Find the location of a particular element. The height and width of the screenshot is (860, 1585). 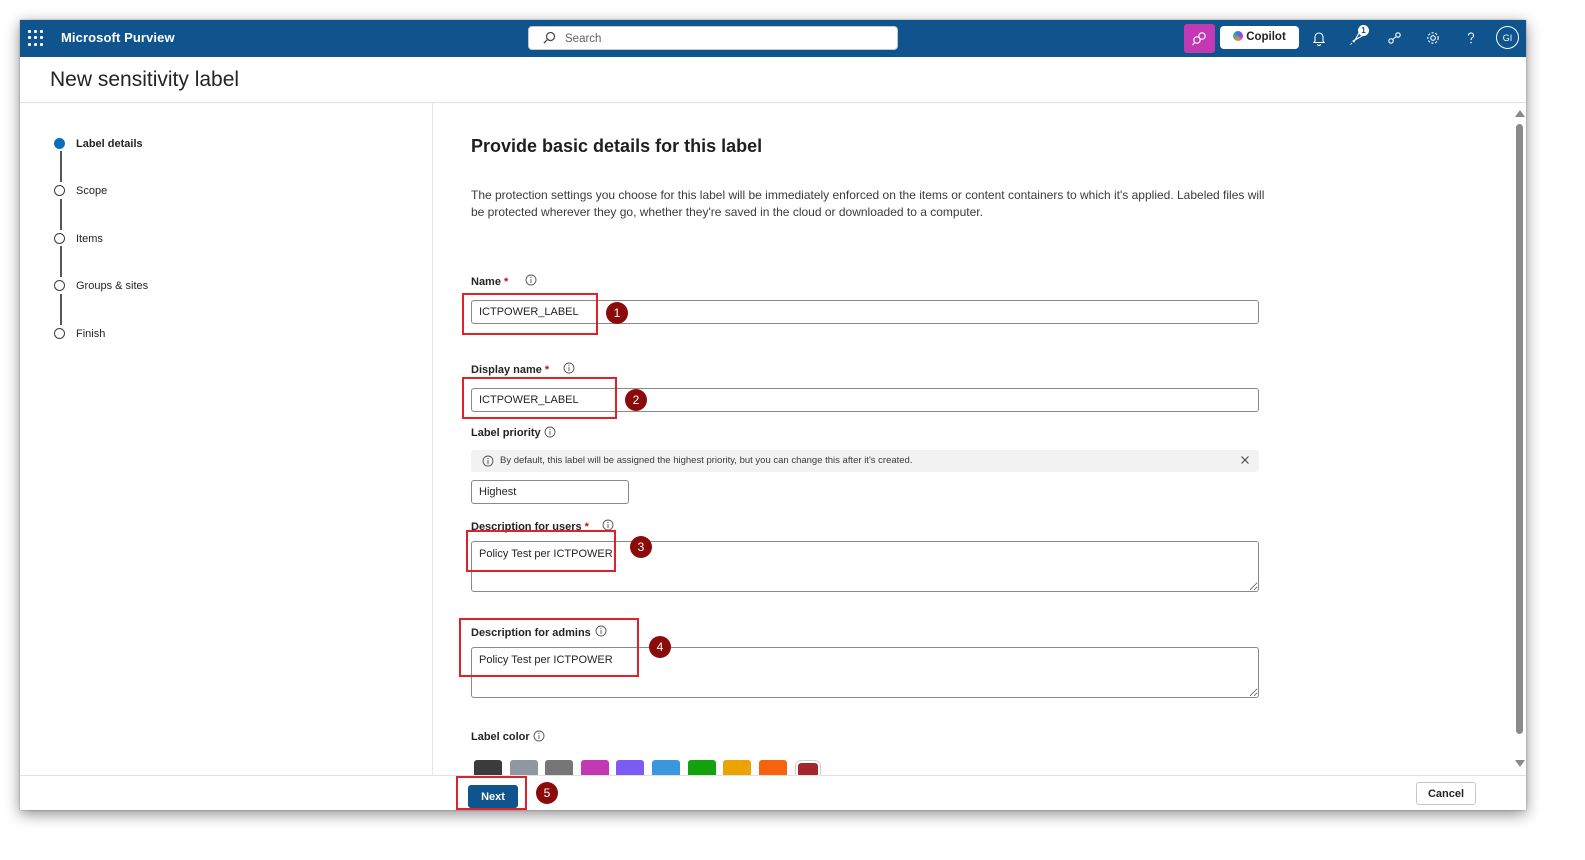

display-name-input is located at coordinates (865, 400).